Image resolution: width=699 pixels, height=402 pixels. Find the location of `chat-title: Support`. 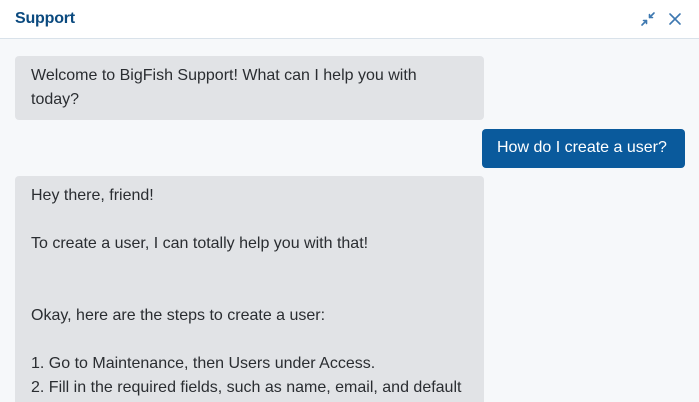

chat-title: Support is located at coordinates (45, 18).